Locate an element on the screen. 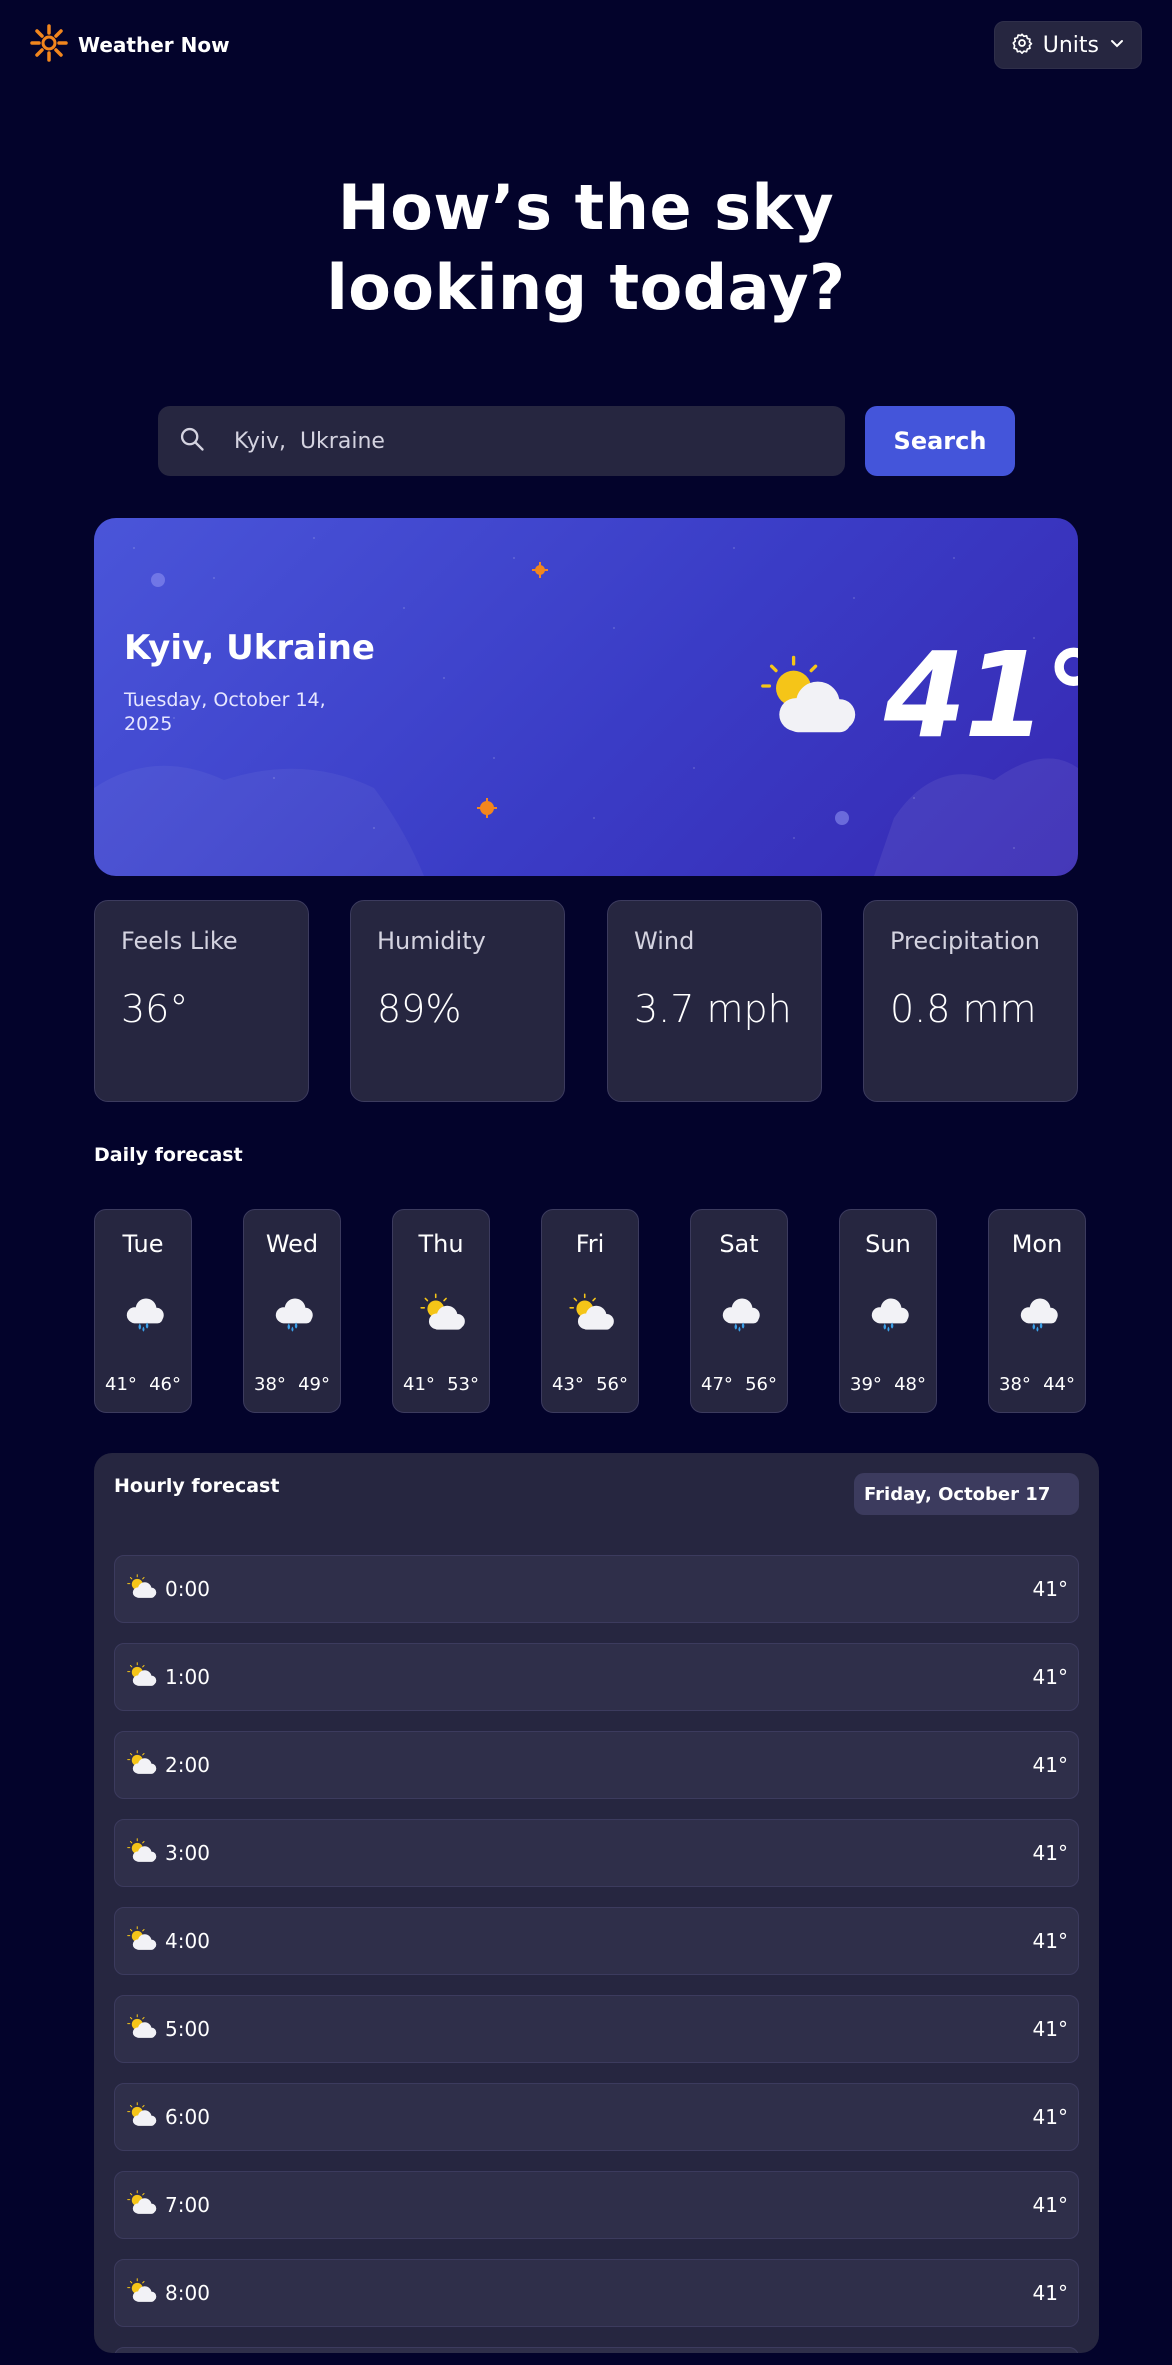 The image size is (1172, 2365). day-card-mon: Mon 38° 44° is located at coordinates (1037, 1311).